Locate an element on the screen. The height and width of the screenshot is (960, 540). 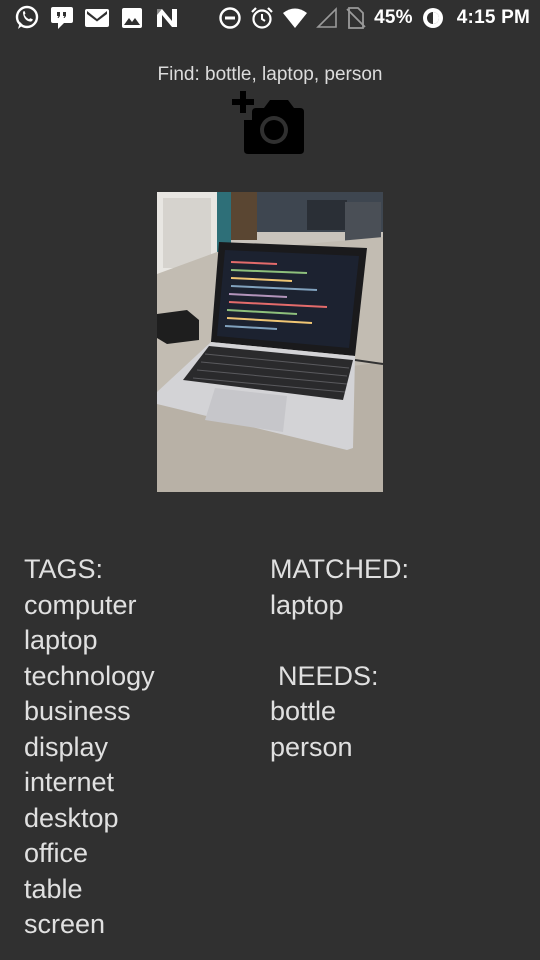
hangouts-icon is located at coordinates (62, 18).